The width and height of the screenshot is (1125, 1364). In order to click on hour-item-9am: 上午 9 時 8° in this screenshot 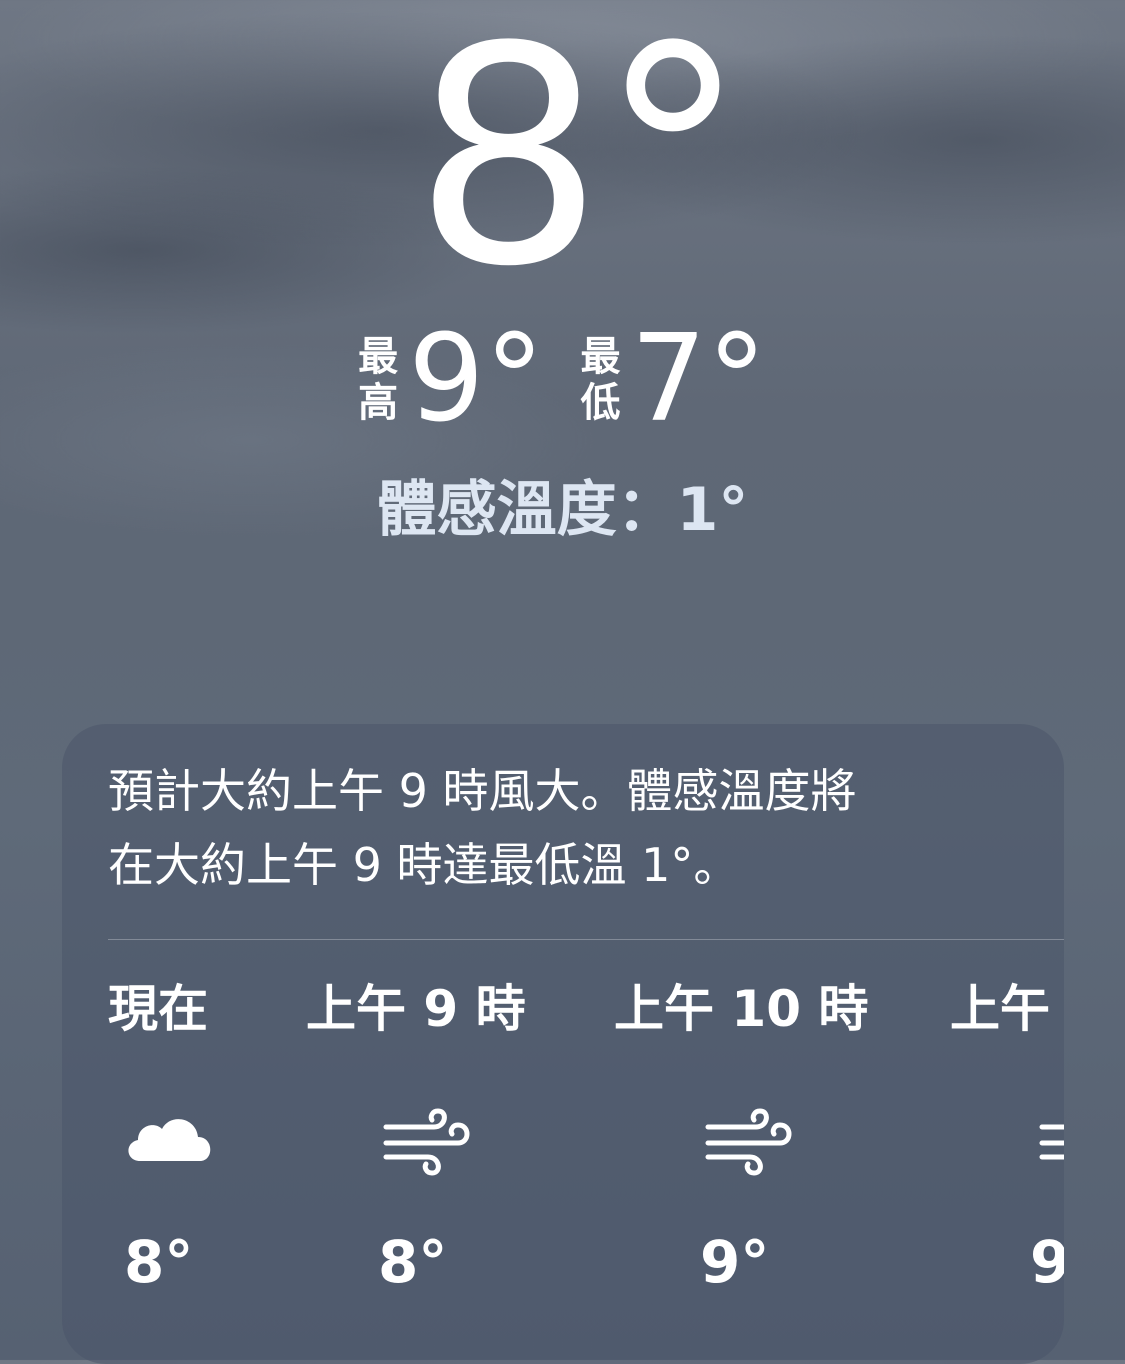, I will do `click(446, 1135)`.